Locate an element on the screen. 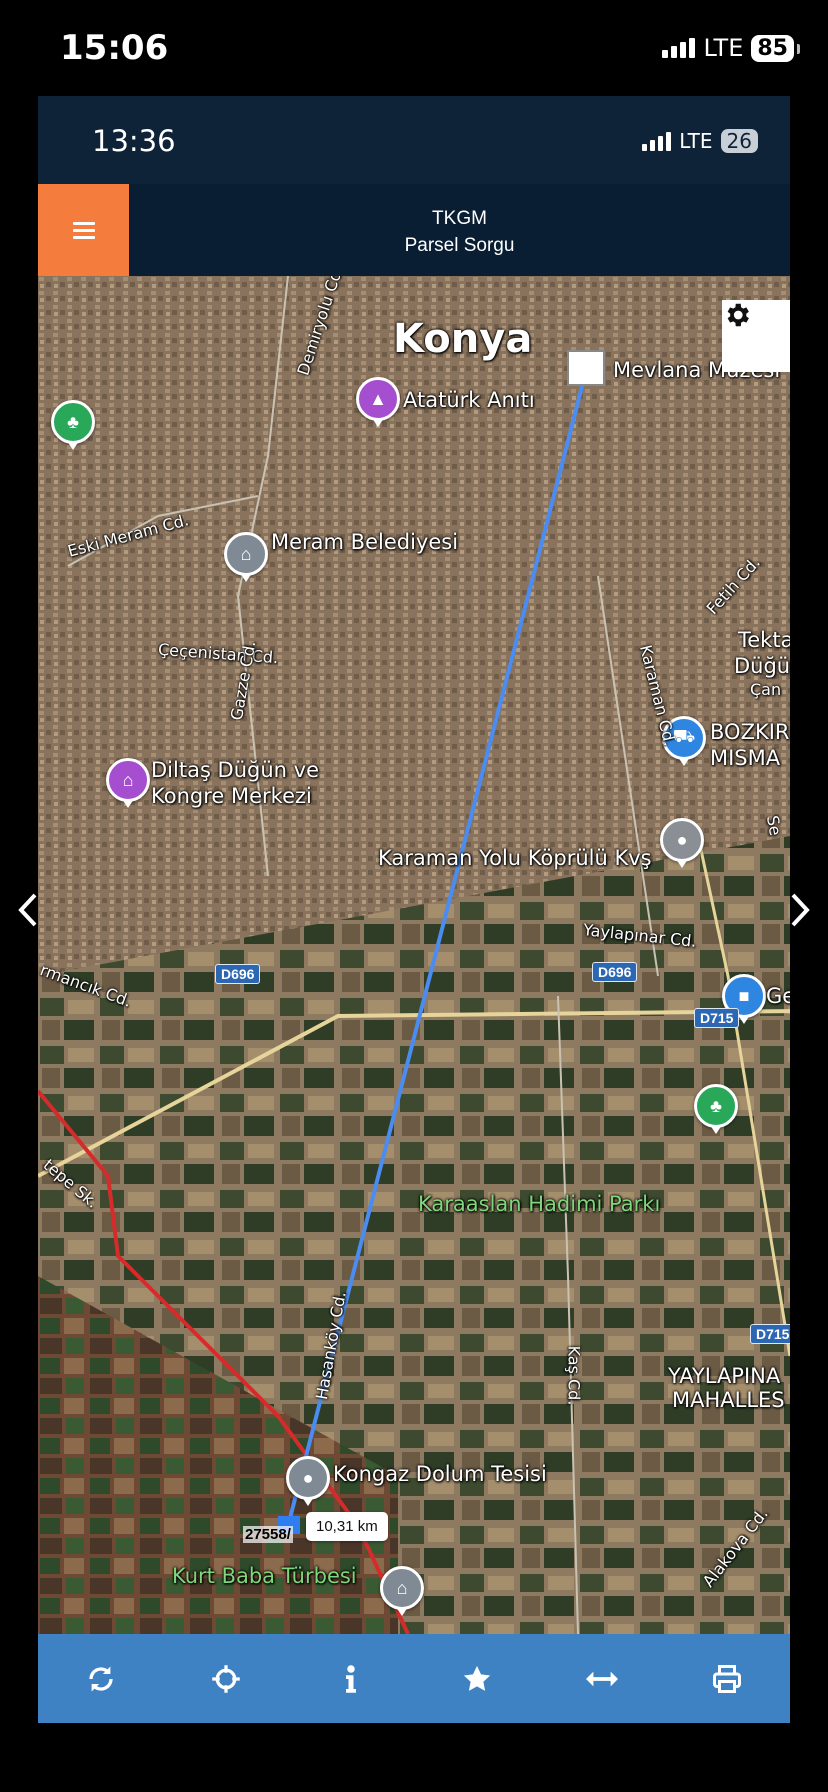 This screenshot has width=828, height=1792. locate-button is located at coordinates (226, 1679).